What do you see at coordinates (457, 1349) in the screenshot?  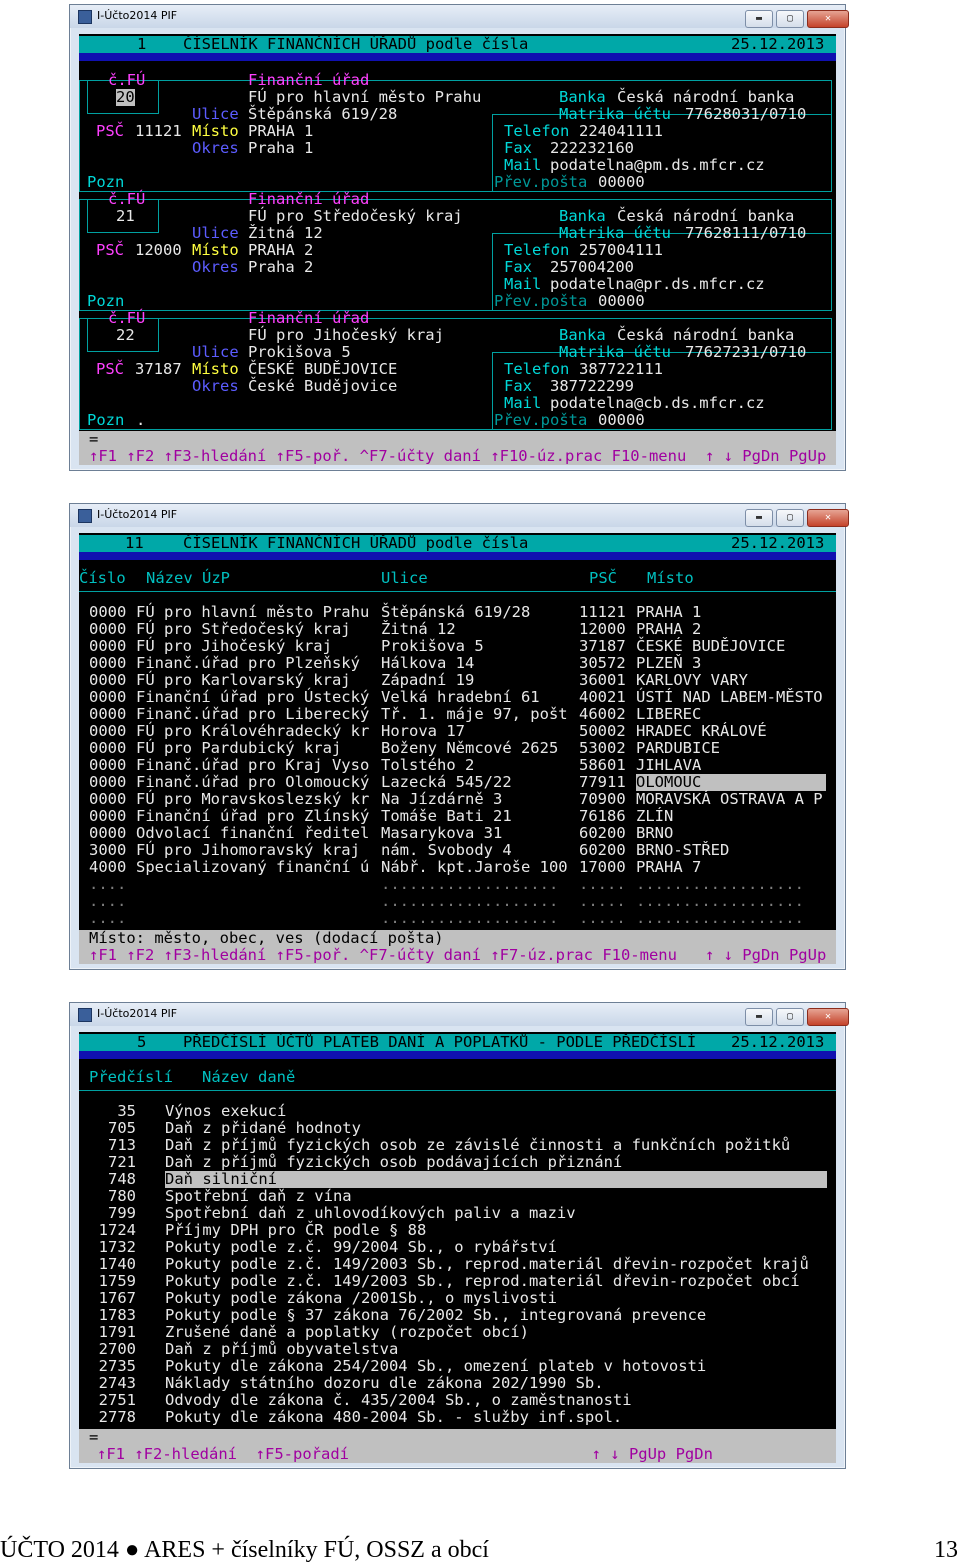 I see `table-row: 2700 Daň z příjmů obyvatelstva` at bounding box center [457, 1349].